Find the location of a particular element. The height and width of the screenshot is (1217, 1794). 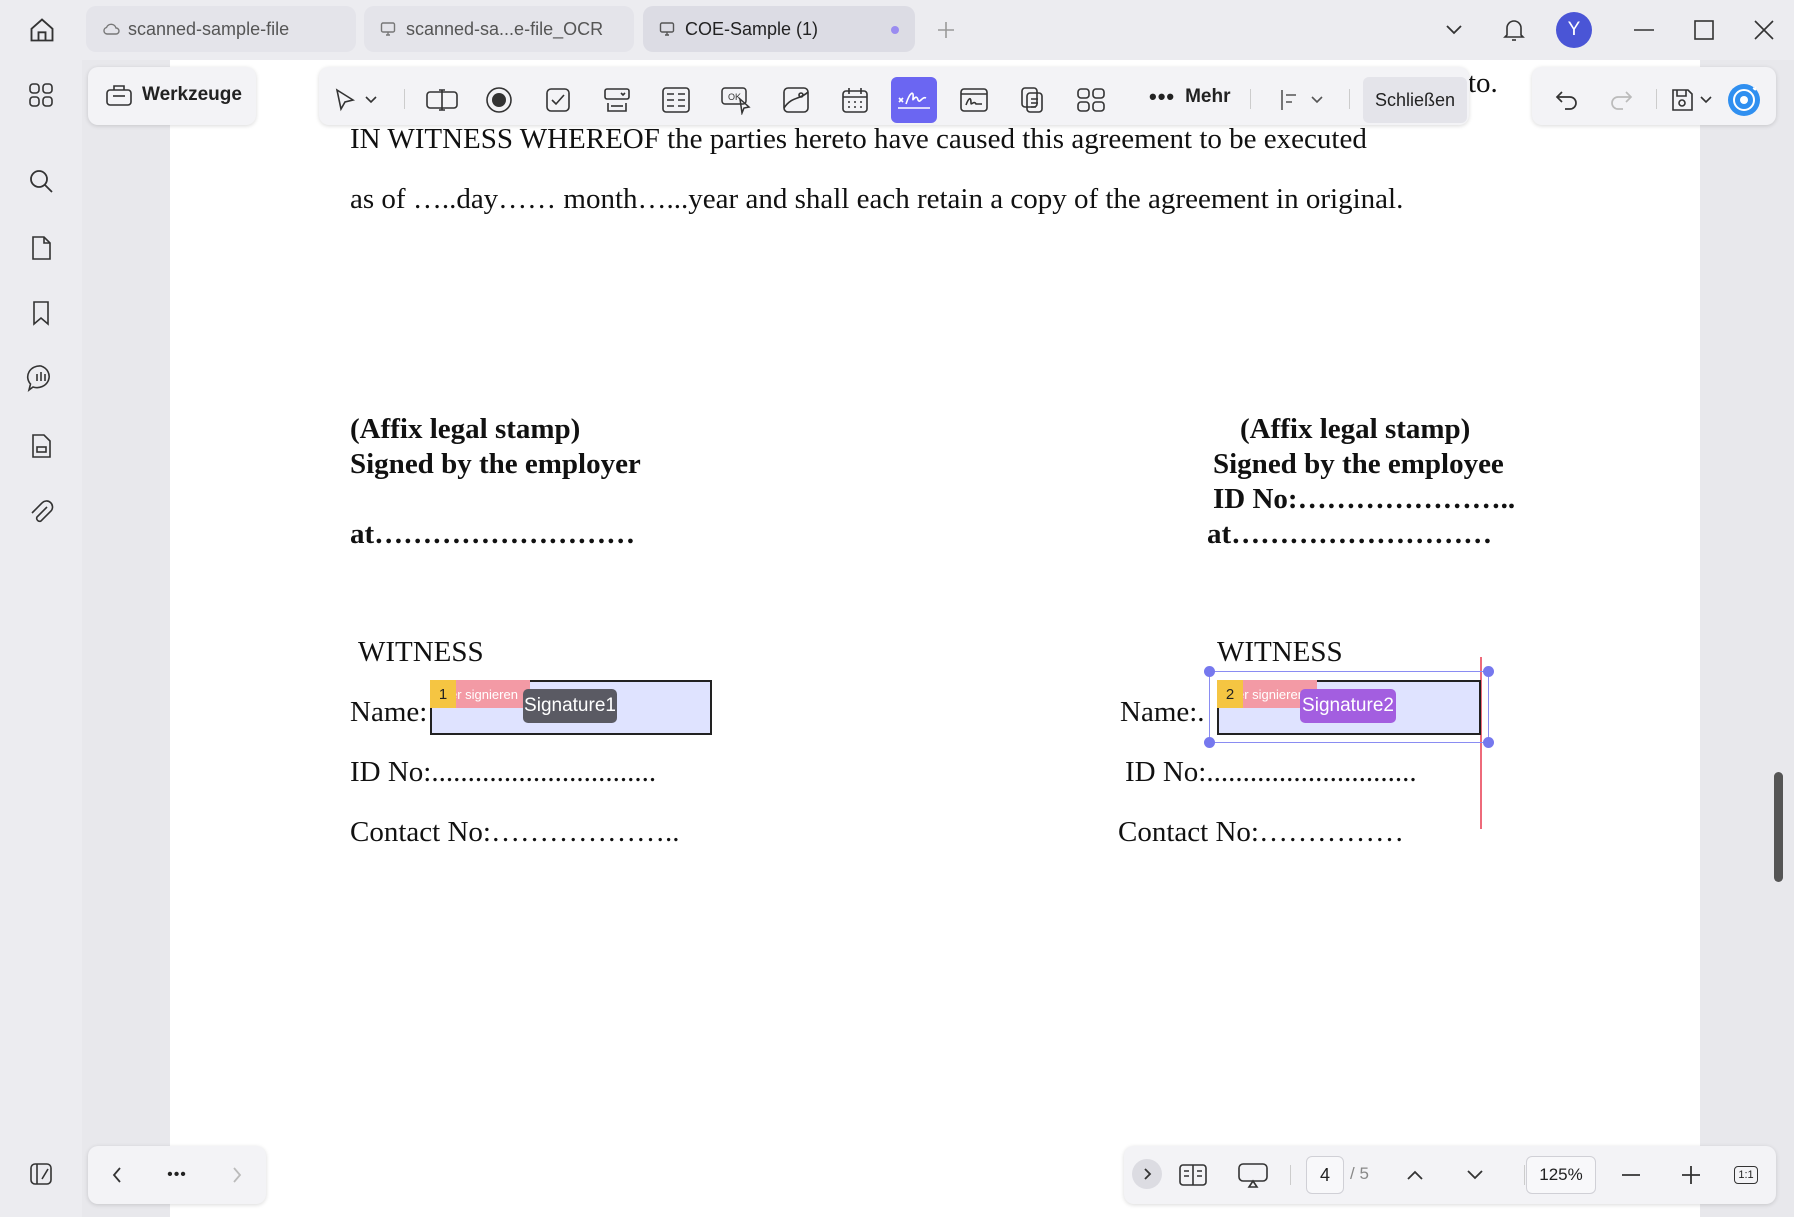

resize-handle-bottom-left is located at coordinates (1209, 742).